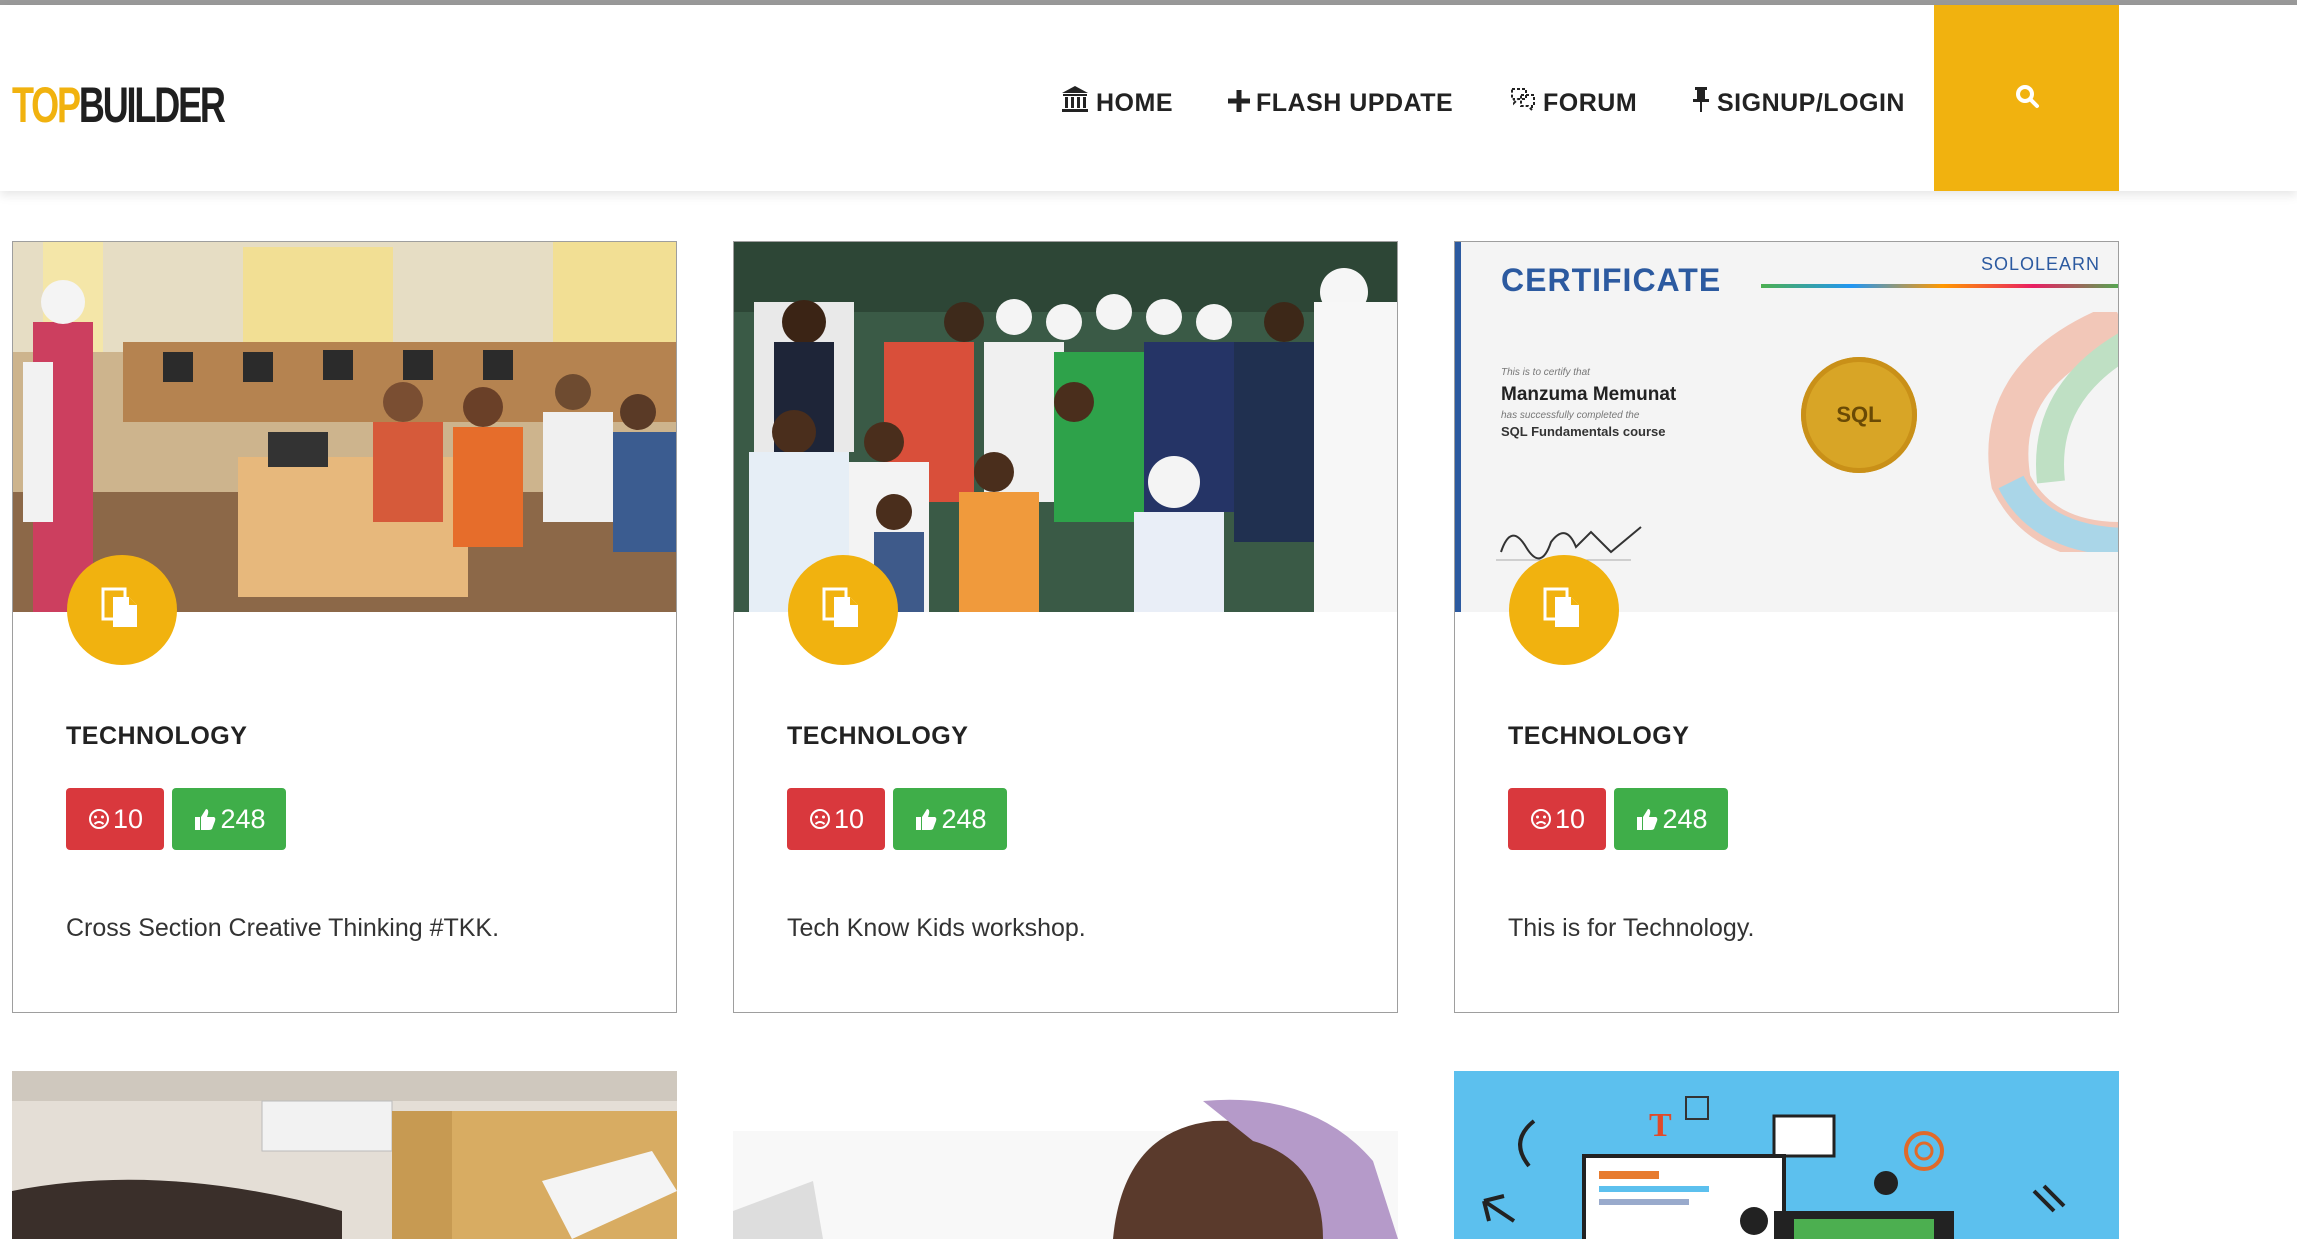  I want to click on seal-text: SQL, so click(1859, 414).